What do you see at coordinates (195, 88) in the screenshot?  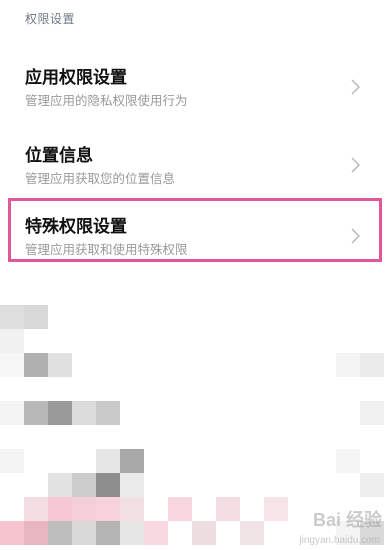 I see `settings-item-app-permissions: 应用权限设置 管理应用的隐私权限使用行为` at bounding box center [195, 88].